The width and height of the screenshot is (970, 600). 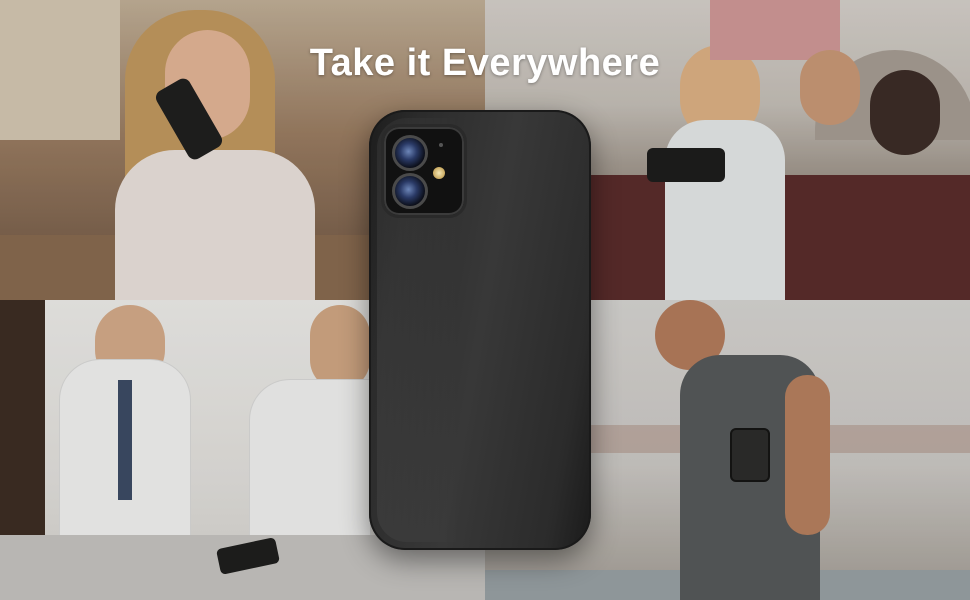 I want to click on microphone-hole-icon, so click(x=441, y=145).